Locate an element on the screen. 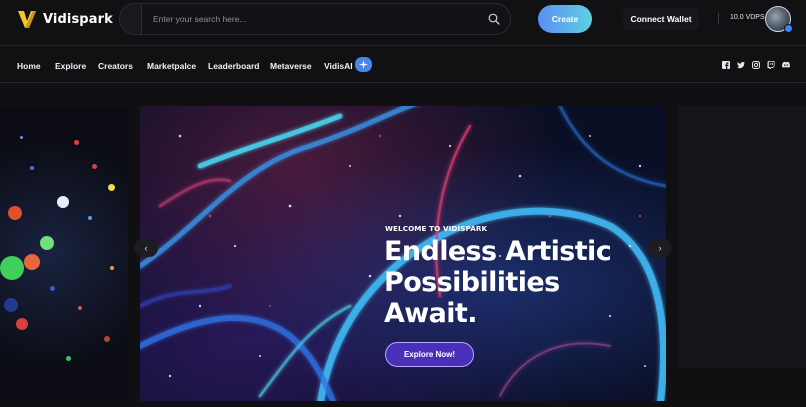 The height and width of the screenshot is (407, 806). search-icon is located at coordinates (494, 19).